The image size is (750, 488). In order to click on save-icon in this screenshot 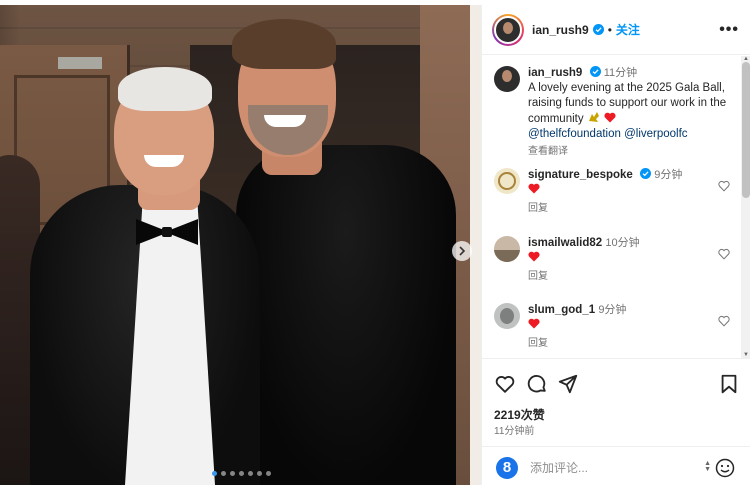, I will do `click(729, 384)`.